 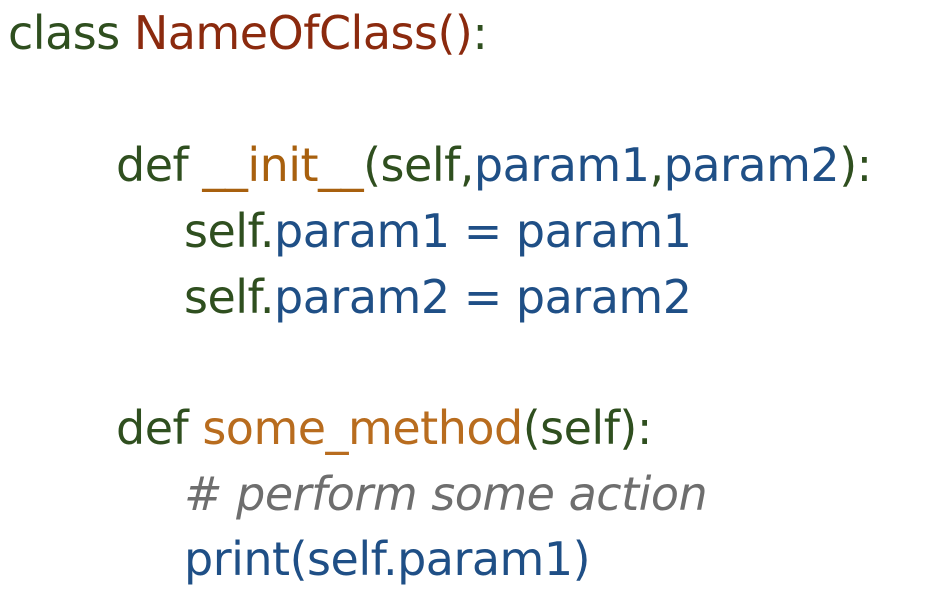 I want to click on class-name: NameOfClass, so click(x=285, y=33).